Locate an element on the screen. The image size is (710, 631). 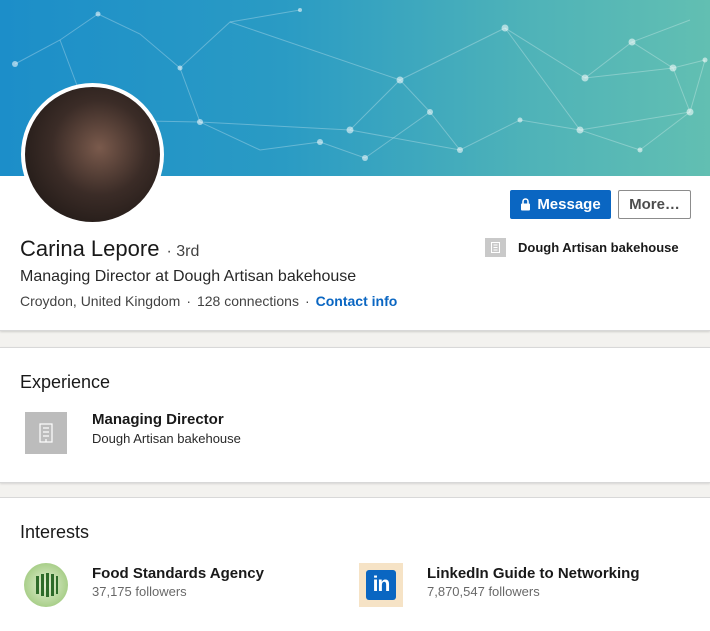
experience-role: Managing Director is located at coordinates (158, 419).